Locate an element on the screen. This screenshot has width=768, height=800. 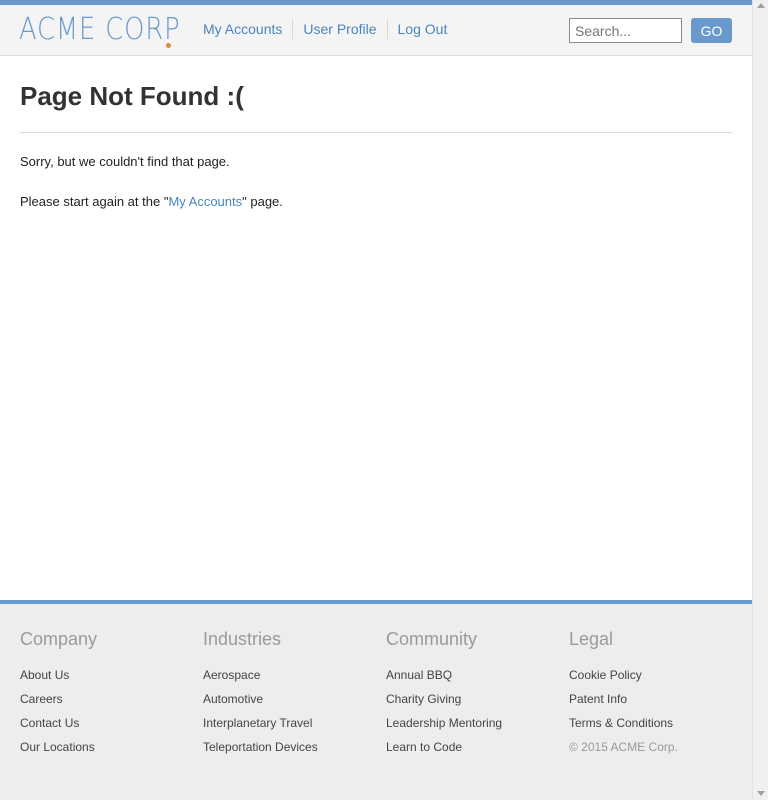
scroll-down-arrow-icon is located at coordinates (761, 793).